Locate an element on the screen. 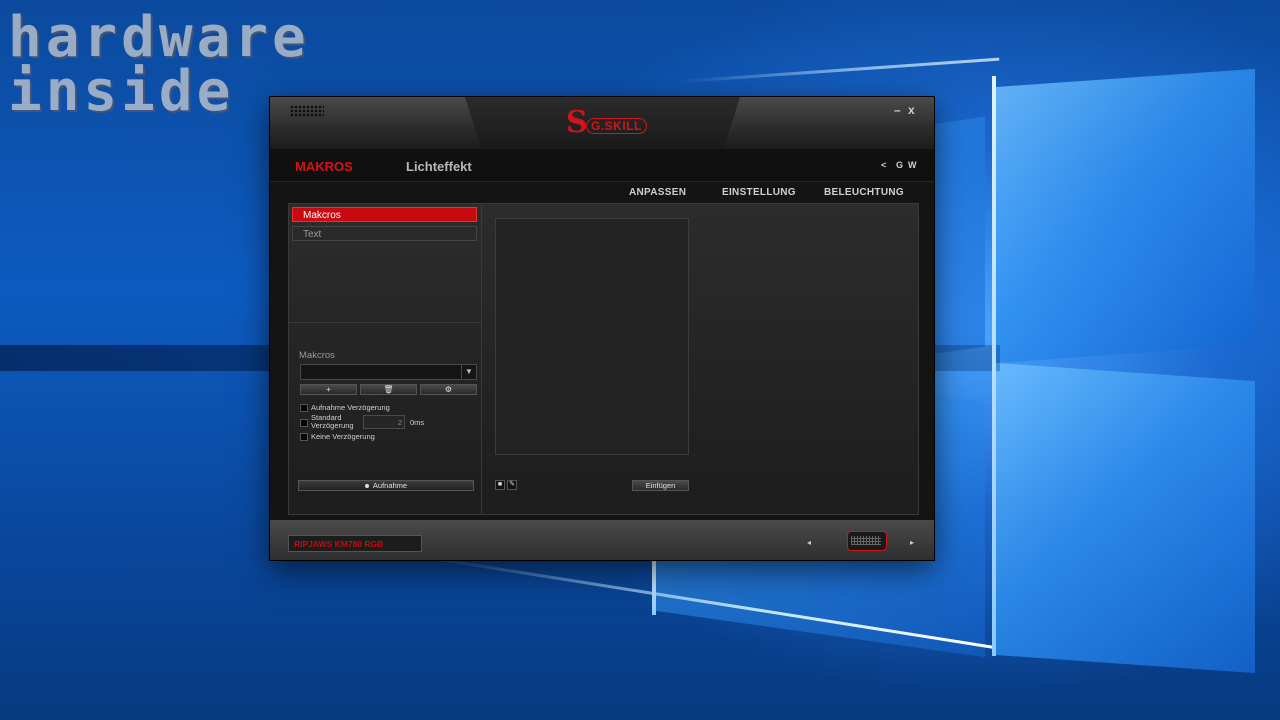 This screenshot has height=720, width=1280. footer-bar: RIPJAWS KM780 RGB ◂ ▸ is located at coordinates (602, 540).